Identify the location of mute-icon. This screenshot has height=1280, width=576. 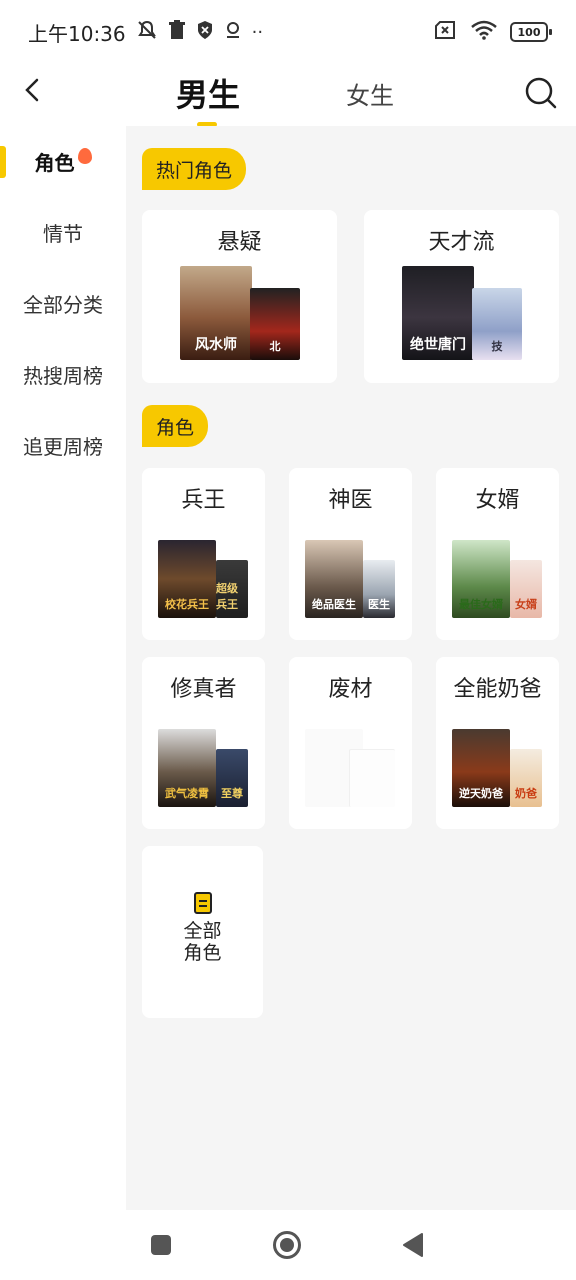
(147, 32).